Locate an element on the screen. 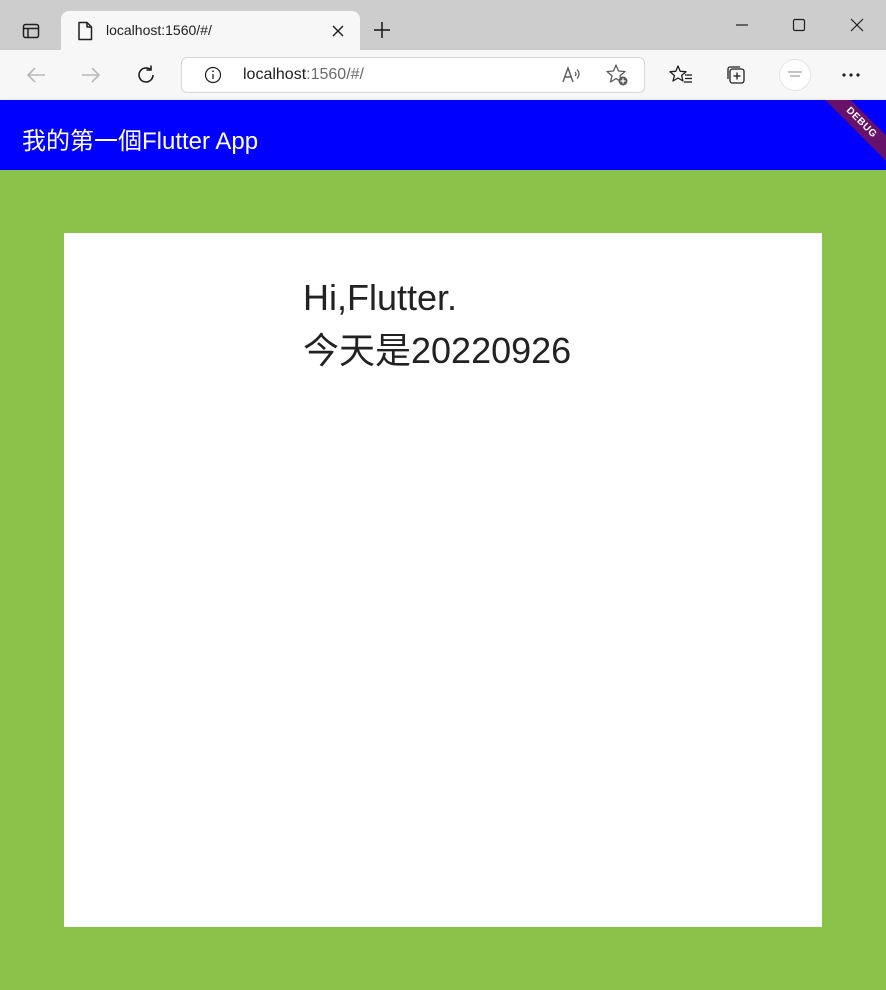 This screenshot has width=886, height=990. maximize-icon is located at coordinates (799, 25).